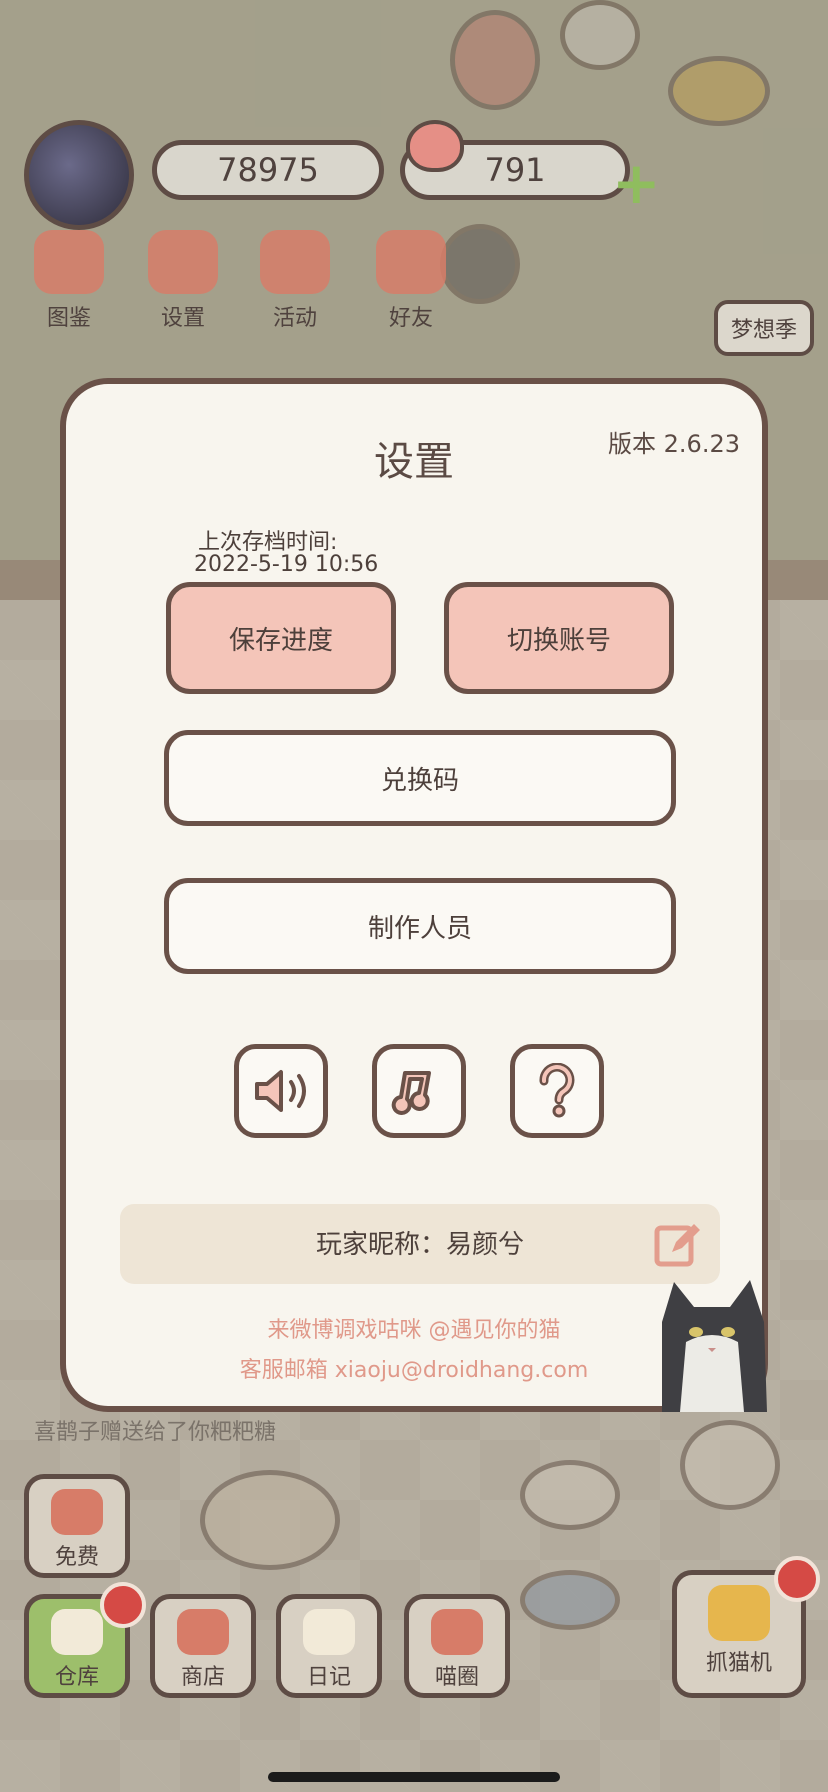 This screenshot has width=828, height=1792. Describe the element at coordinates (797, 1579) in the screenshot. I see `claw-notification-dot` at that location.